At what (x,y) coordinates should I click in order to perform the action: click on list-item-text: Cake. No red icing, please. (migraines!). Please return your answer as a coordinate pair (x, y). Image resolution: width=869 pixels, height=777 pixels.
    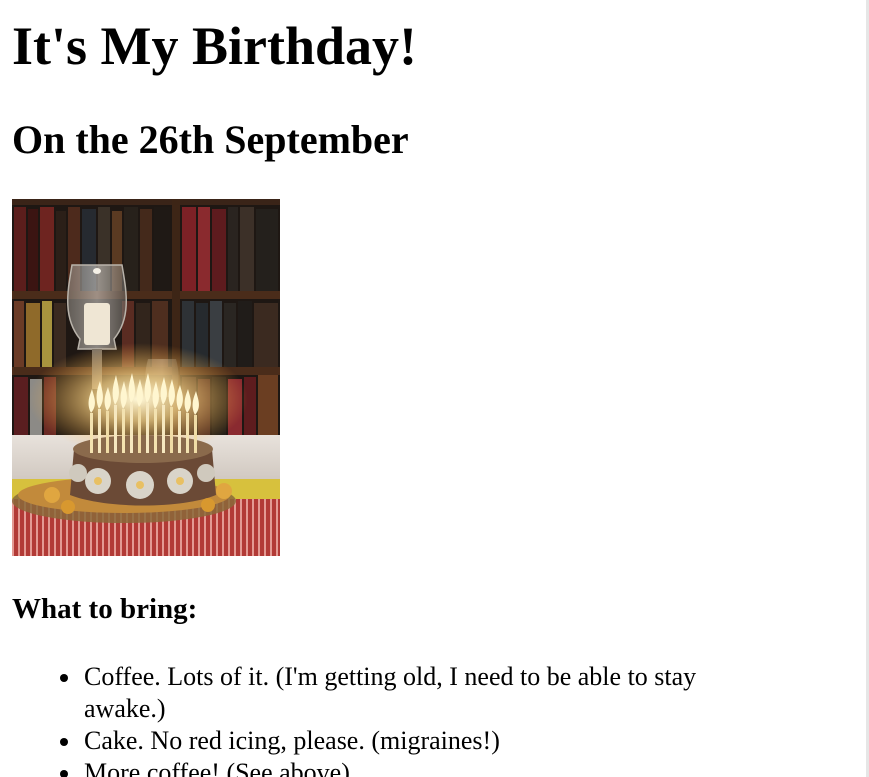
    Looking at the image, I should click on (292, 740).